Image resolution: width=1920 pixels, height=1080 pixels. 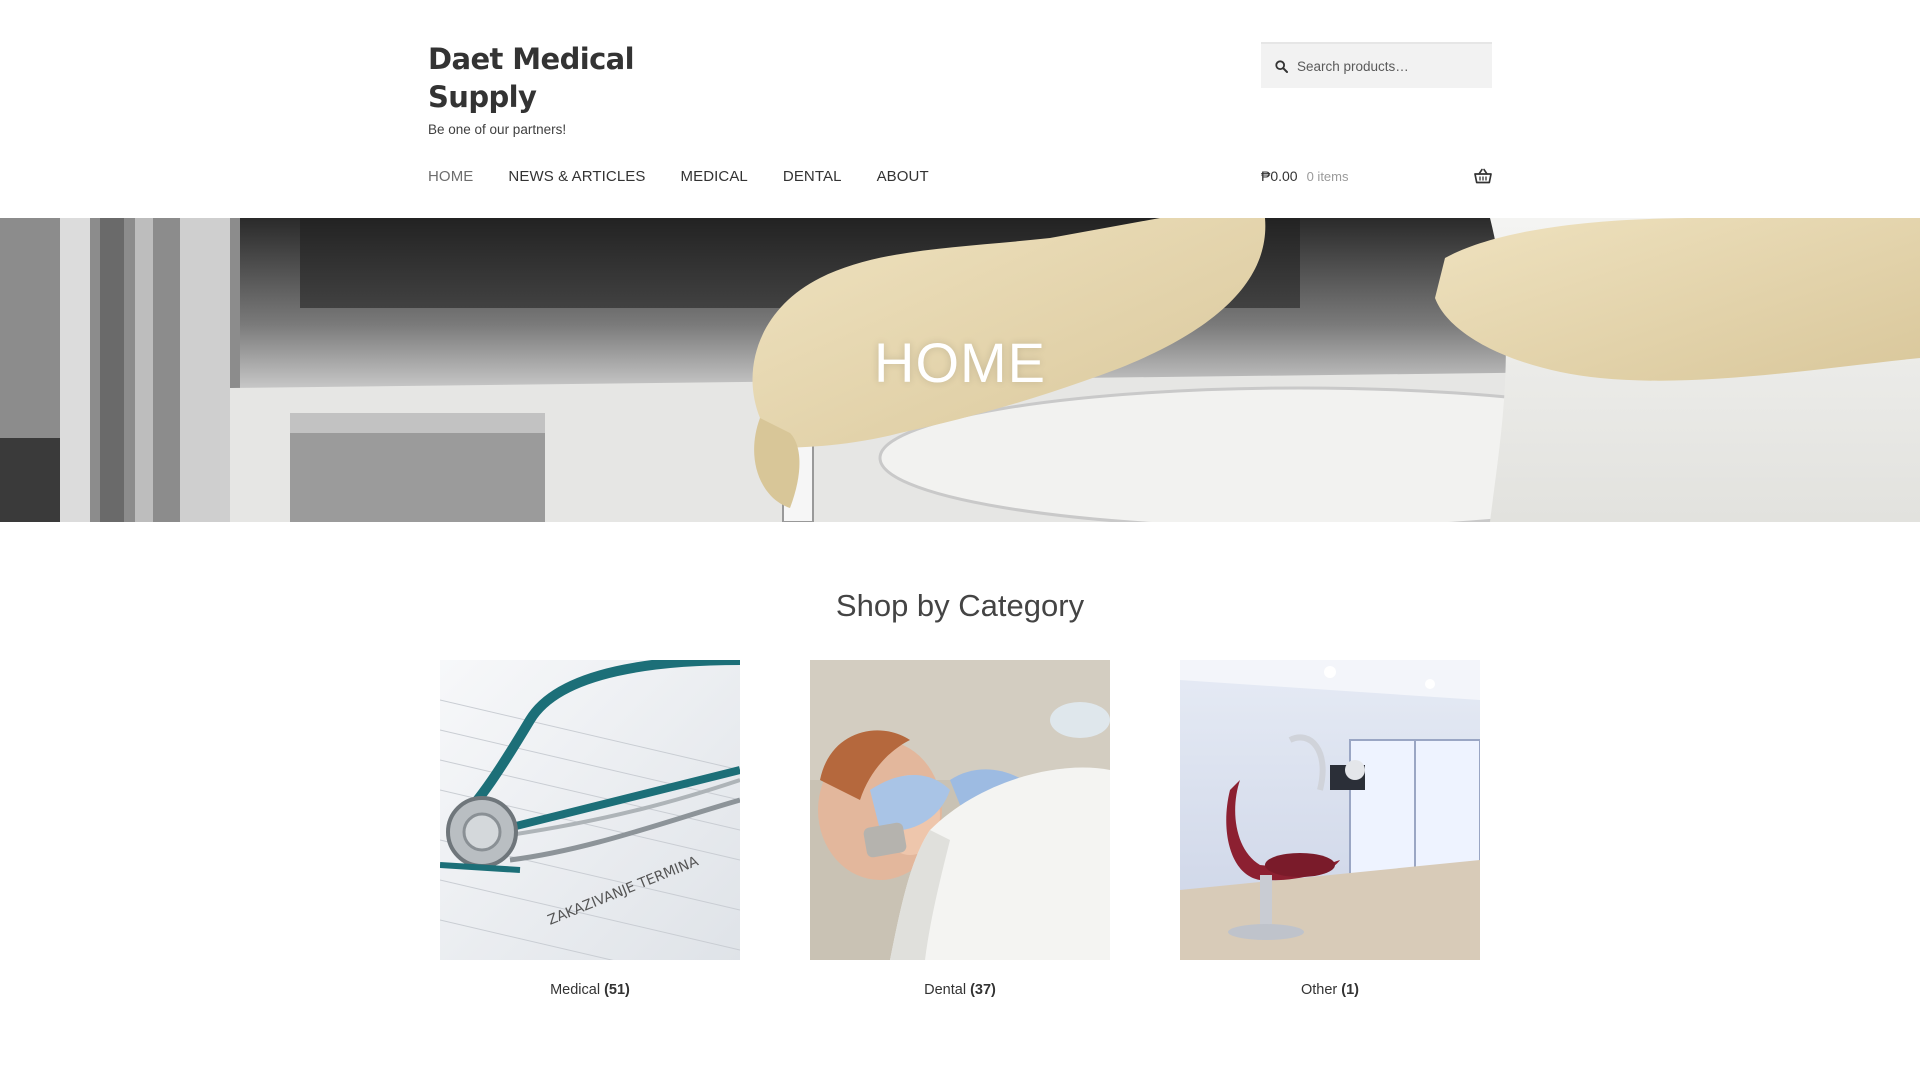 What do you see at coordinates (1279, 176) in the screenshot?
I see `cart-amount: ₱0.00` at bounding box center [1279, 176].